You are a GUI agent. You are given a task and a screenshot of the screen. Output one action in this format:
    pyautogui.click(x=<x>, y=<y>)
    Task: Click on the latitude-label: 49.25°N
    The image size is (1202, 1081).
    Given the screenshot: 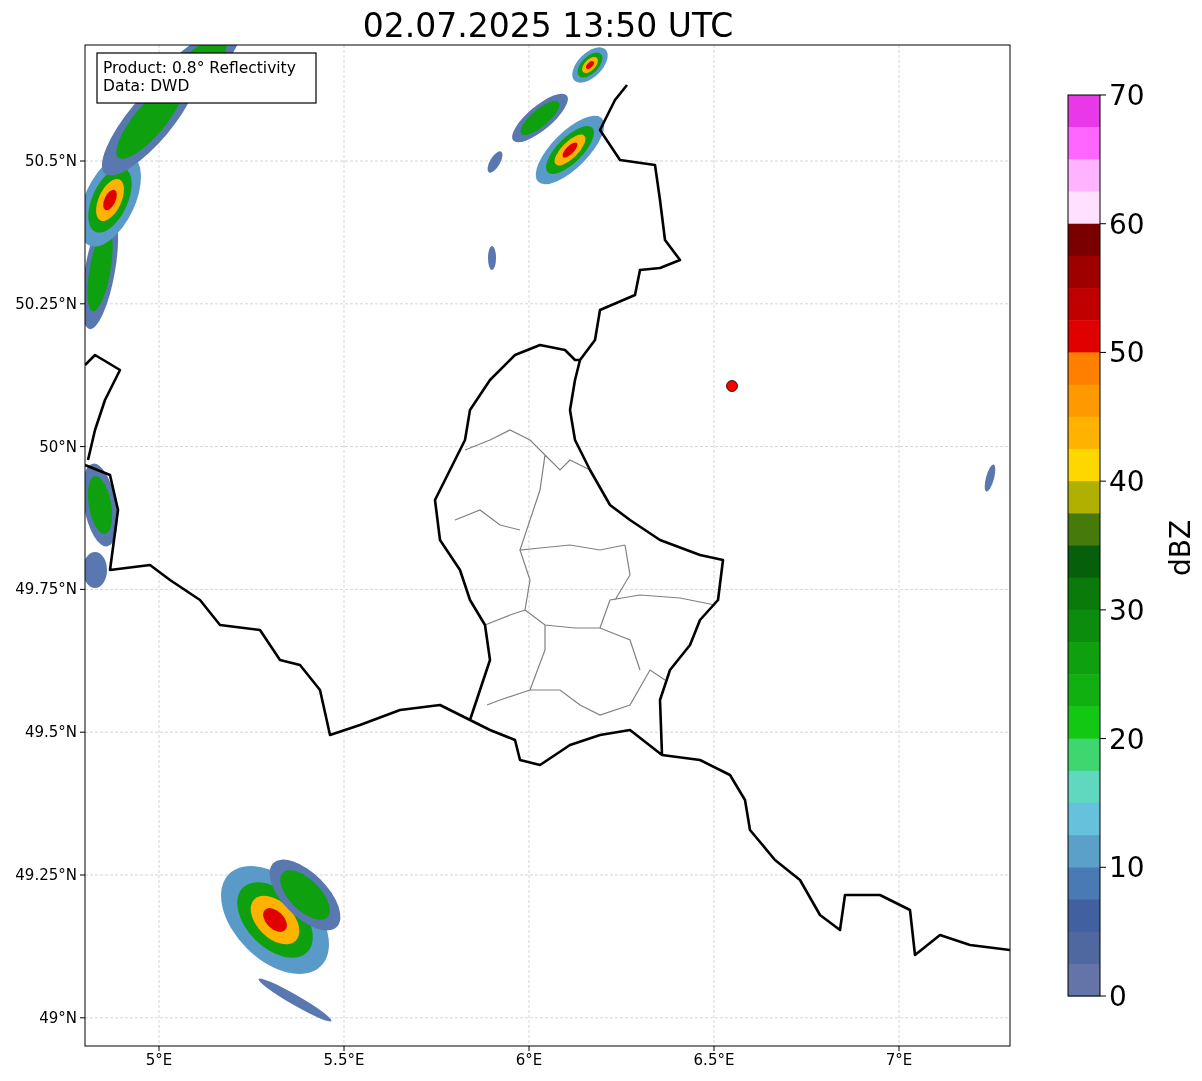 What is the action you would take?
    pyautogui.click(x=46, y=875)
    